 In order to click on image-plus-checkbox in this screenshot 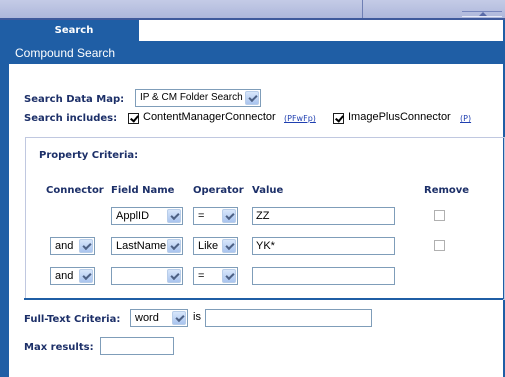, I will do `click(338, 118)`.